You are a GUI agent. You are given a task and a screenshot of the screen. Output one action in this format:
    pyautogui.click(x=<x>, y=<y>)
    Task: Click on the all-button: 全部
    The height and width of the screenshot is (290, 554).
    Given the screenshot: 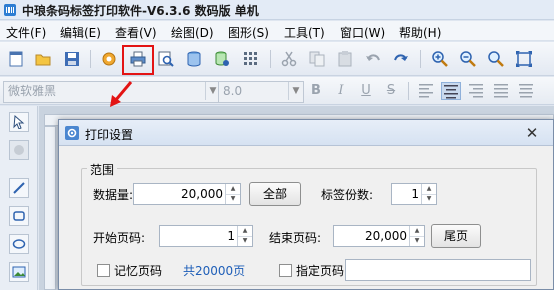 What is the action you would take?
    pyautogui.click(x=275, y=194)
    